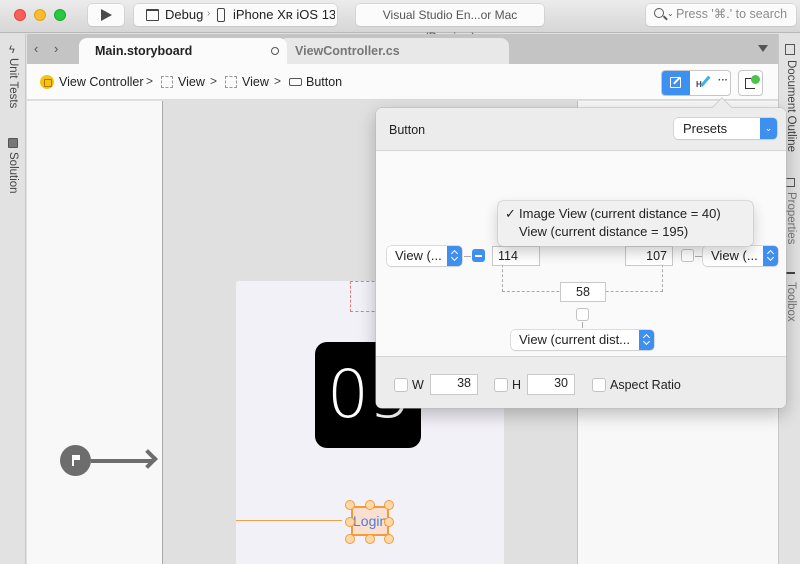 This screenshot has width=800, height=564. What do you see at coordinates (454, 384) in the screenshot?
I see `width-field: 38` at bounding box center [454, 384].